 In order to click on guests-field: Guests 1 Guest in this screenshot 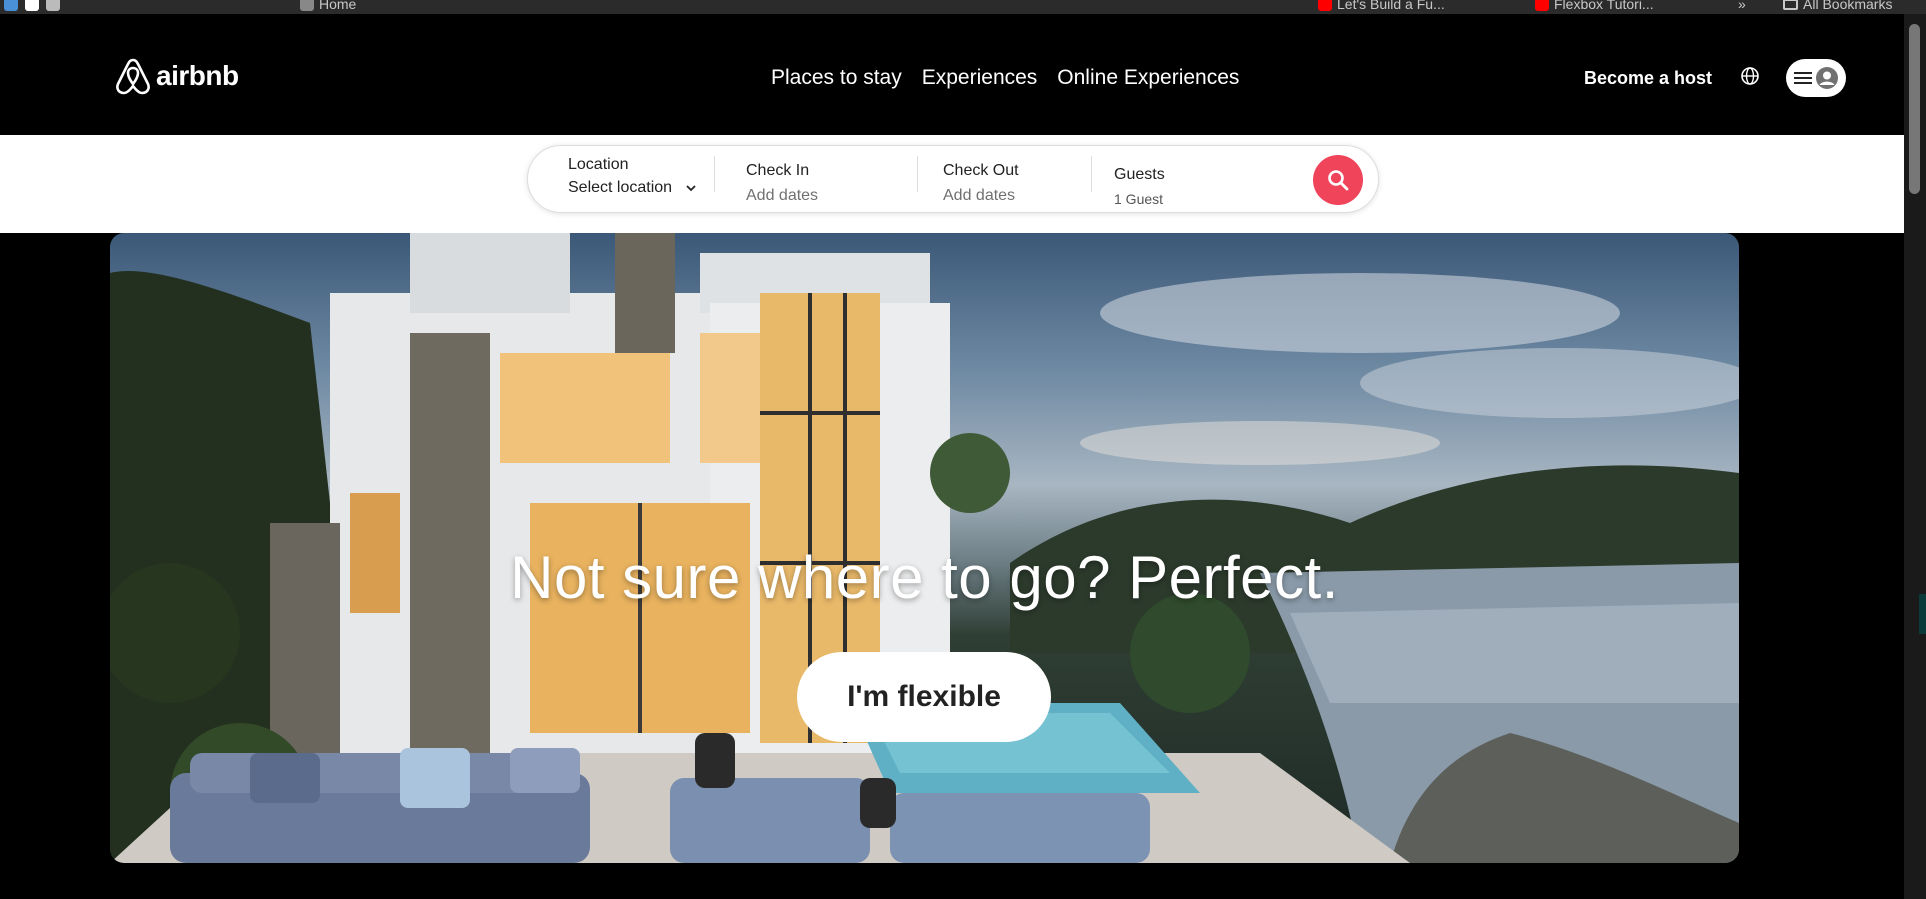, I will do `click(1200, 180)`.